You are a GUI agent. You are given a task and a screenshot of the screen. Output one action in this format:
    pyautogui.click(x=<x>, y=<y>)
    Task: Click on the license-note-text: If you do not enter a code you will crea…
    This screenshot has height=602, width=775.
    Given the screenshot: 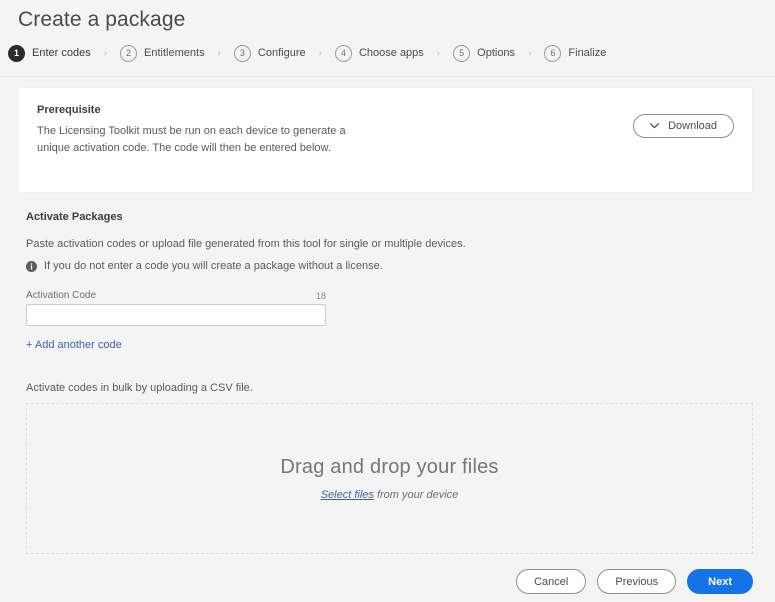 What is the action you would take?
    pyautogui.click(x=213, y=266)
    